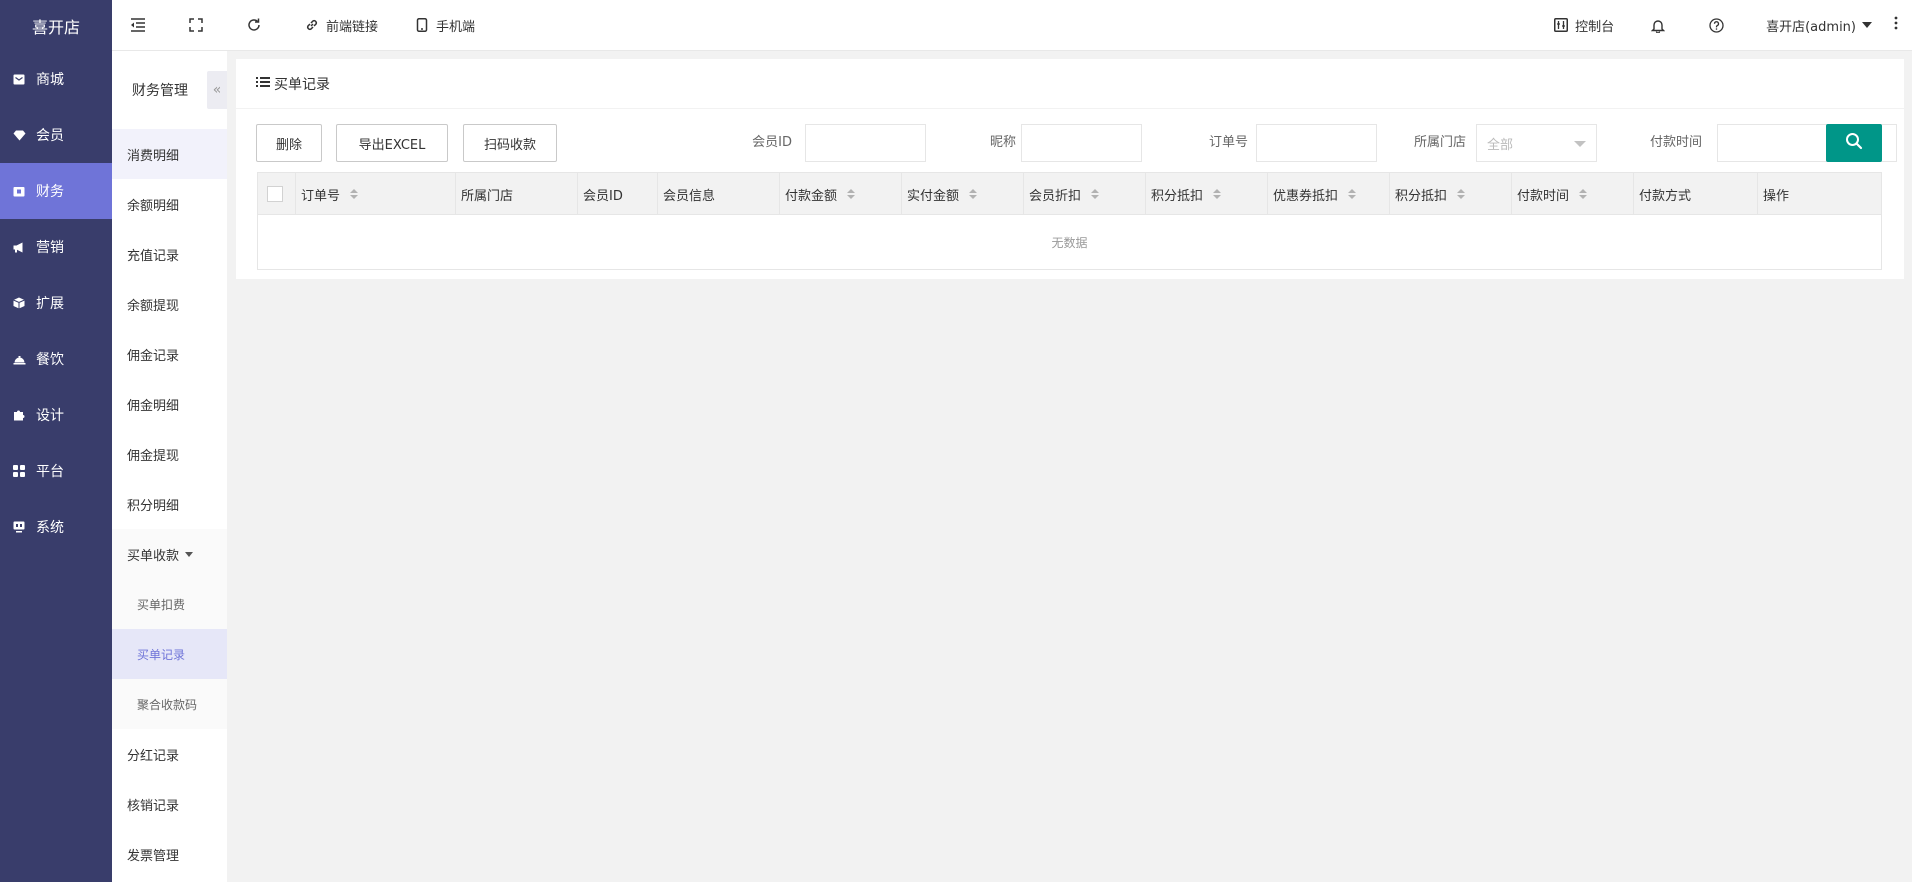 The image size is (1912, 882). I want to click on list-icon, so click(263, 84).